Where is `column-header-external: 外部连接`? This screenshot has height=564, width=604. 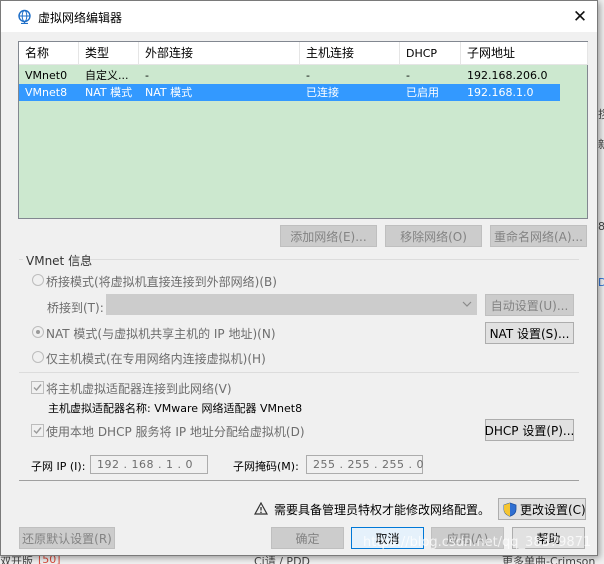
column-header-external: 外部连接 is located at coordinates (219, 53).